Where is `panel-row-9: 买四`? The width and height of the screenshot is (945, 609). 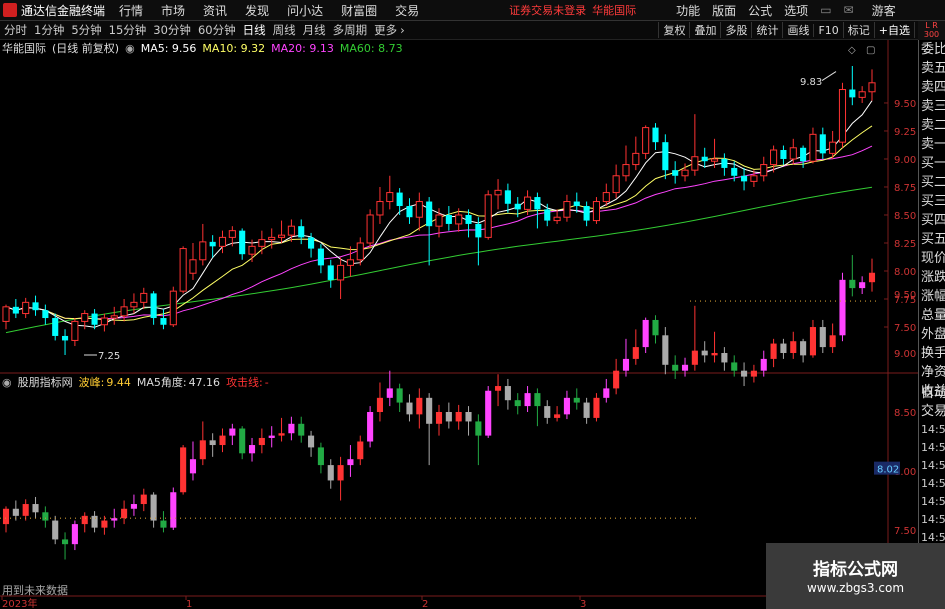
panel-row-9: 买四 is located at coordinates (932, 220).